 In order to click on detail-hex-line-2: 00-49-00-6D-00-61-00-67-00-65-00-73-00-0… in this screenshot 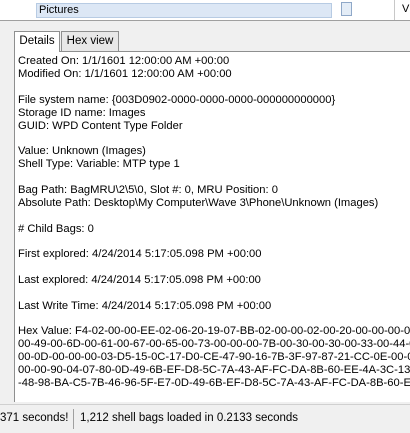, I will do `click(214, 344)`.